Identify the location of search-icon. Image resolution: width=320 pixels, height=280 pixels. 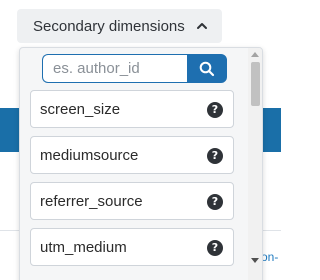
(207, 68).